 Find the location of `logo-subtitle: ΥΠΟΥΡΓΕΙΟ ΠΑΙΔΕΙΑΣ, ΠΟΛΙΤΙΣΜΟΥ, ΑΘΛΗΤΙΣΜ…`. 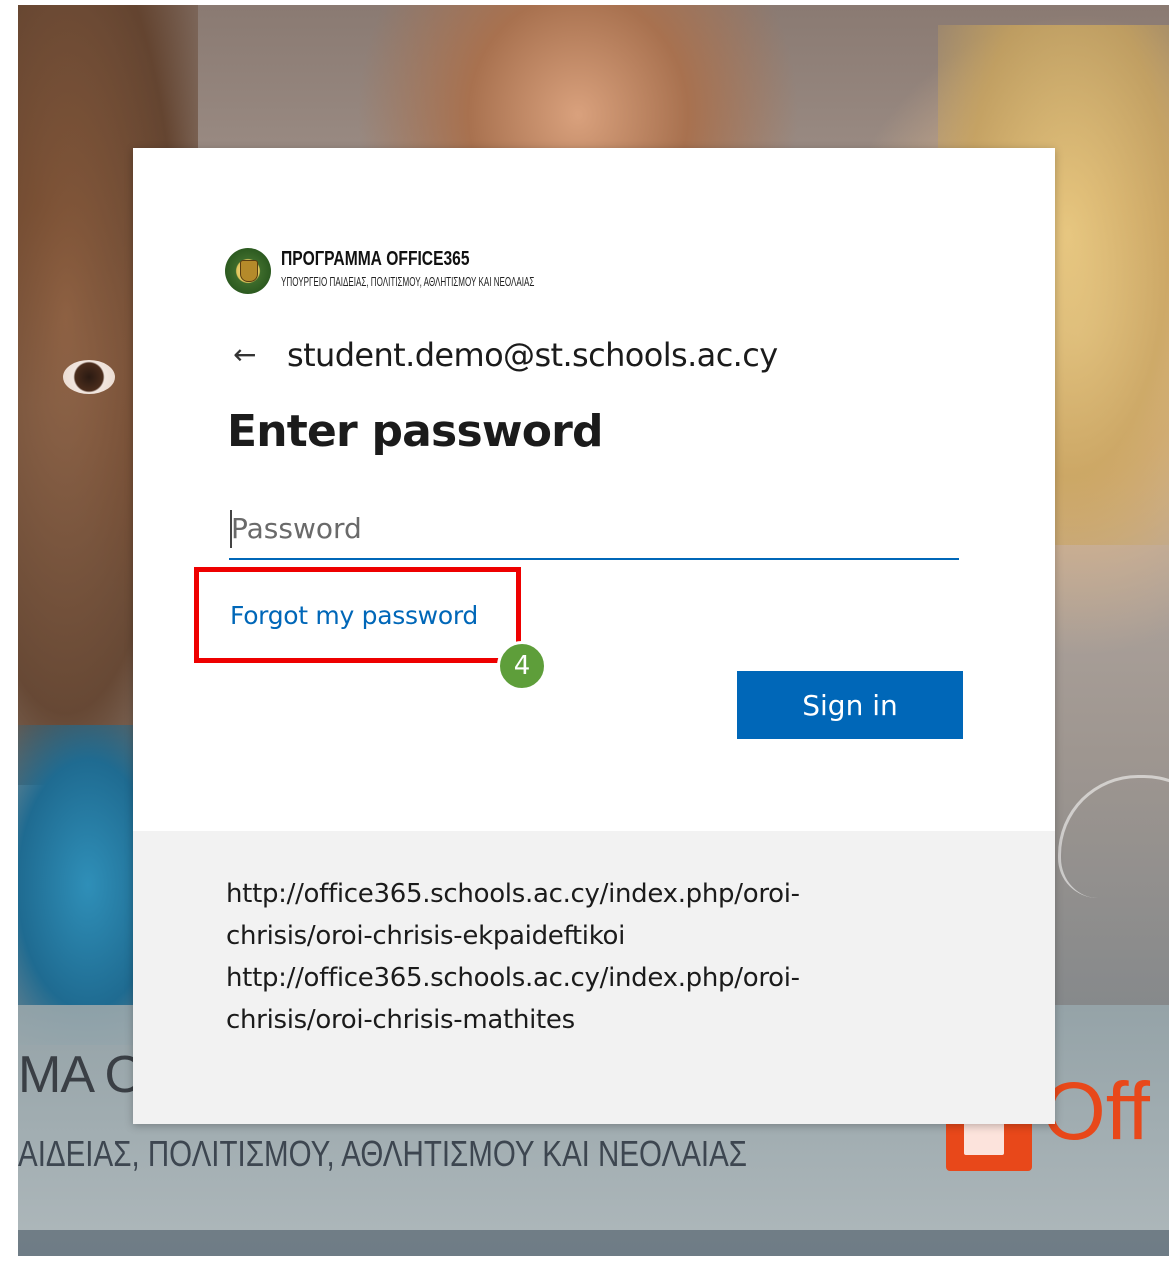

logo-subtitle: ΥΠΟΥΡΓΕΙΟ ΠΑΙΔΕΙΑΣ, ΠΟΛΙΤΙΣΜΟΥ, ΑΘΛΗΤΙΣΜ… is located at coordinates (408, 281).